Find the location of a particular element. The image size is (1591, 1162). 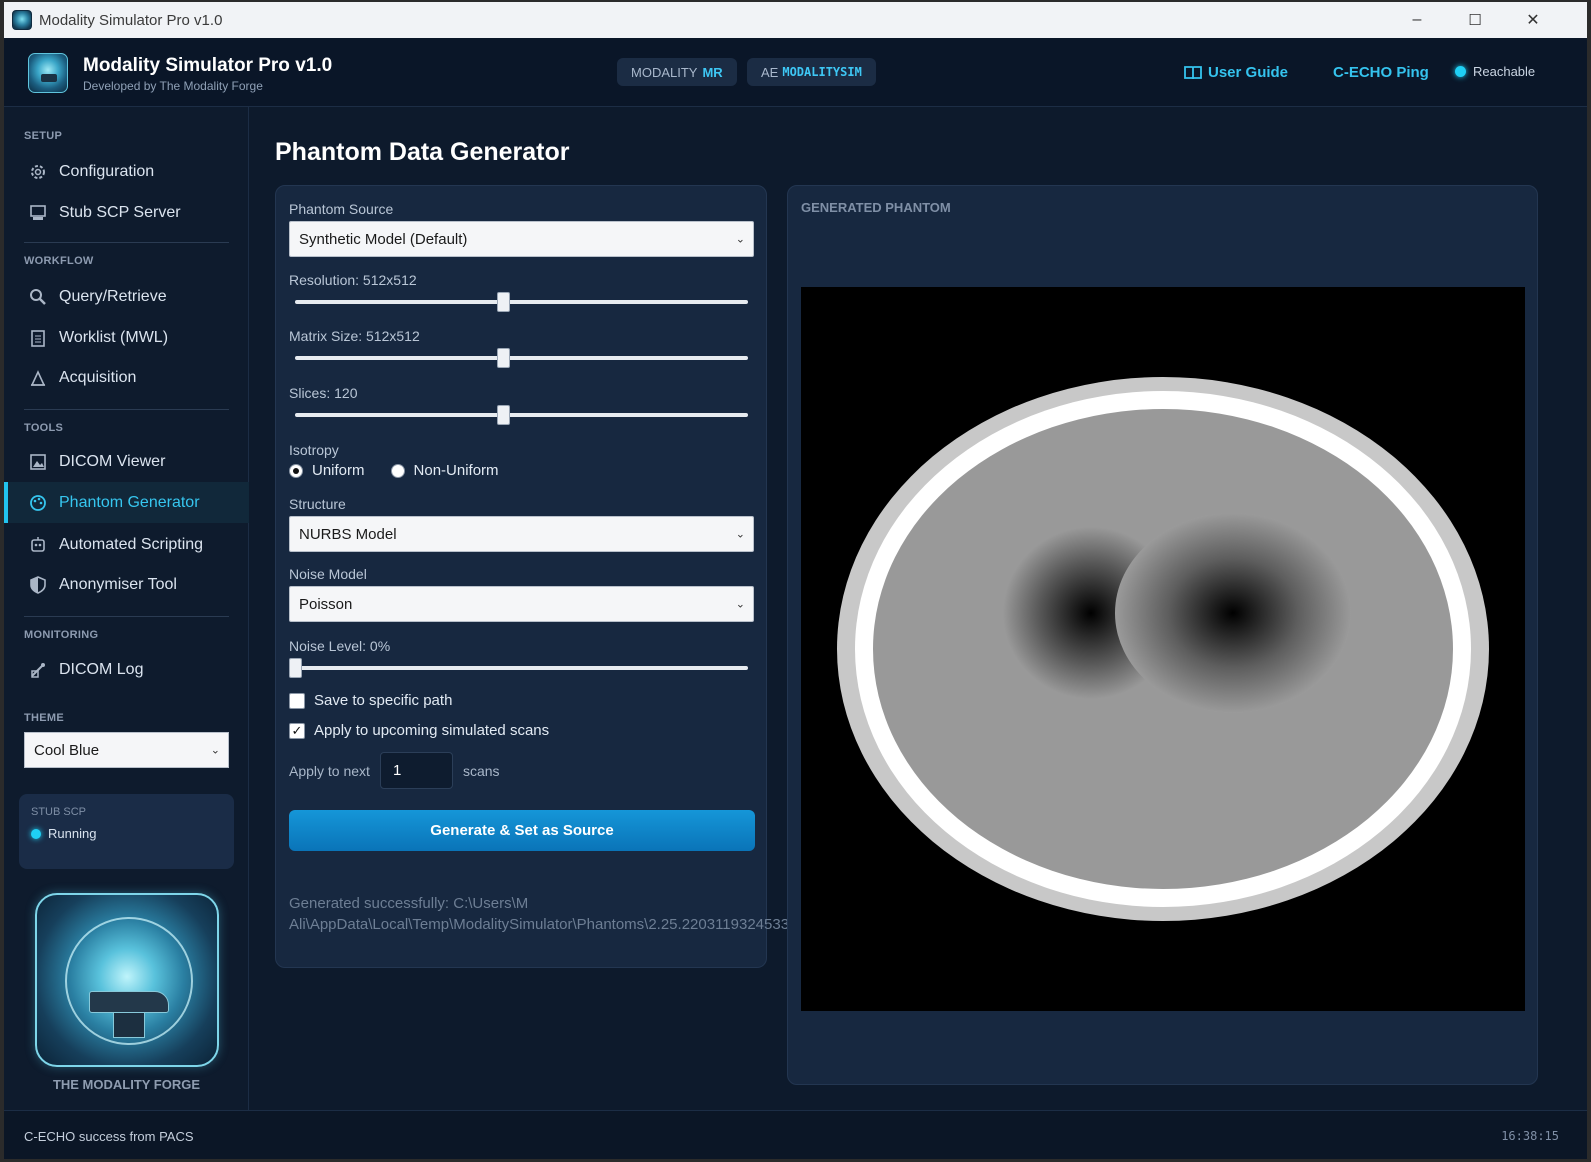

section-monitoring: MONITORING is located at coordinates (61, 635).